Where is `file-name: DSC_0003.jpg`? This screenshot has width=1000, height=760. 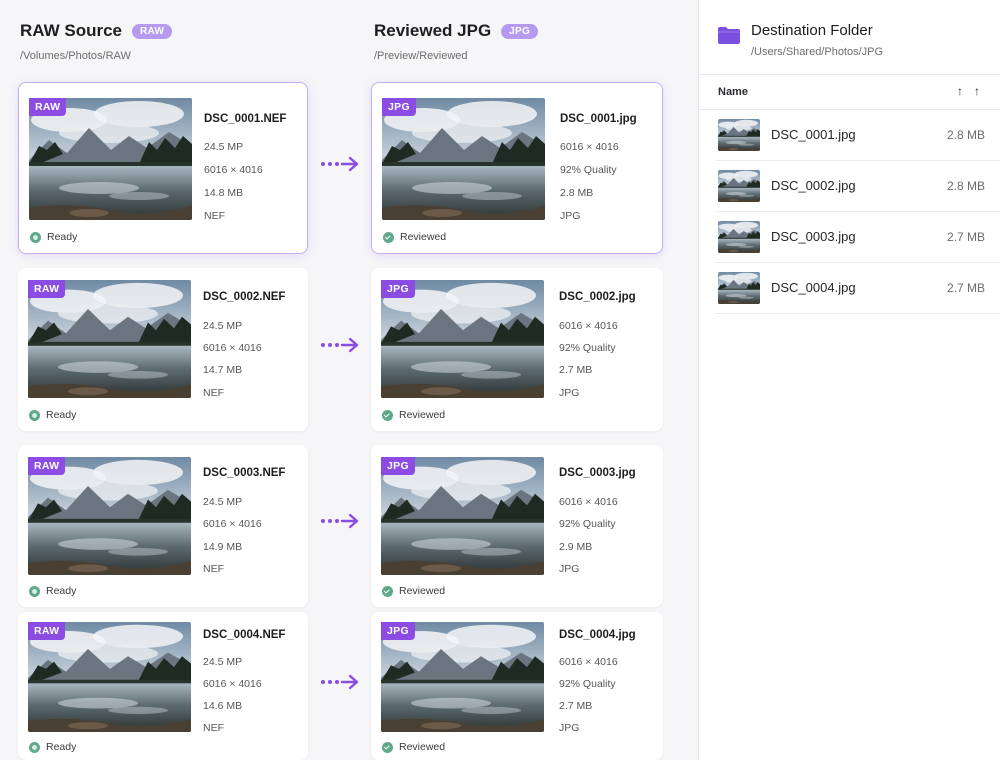
file-name: DSC_0003.jpg is located at coordinates (813, 236).